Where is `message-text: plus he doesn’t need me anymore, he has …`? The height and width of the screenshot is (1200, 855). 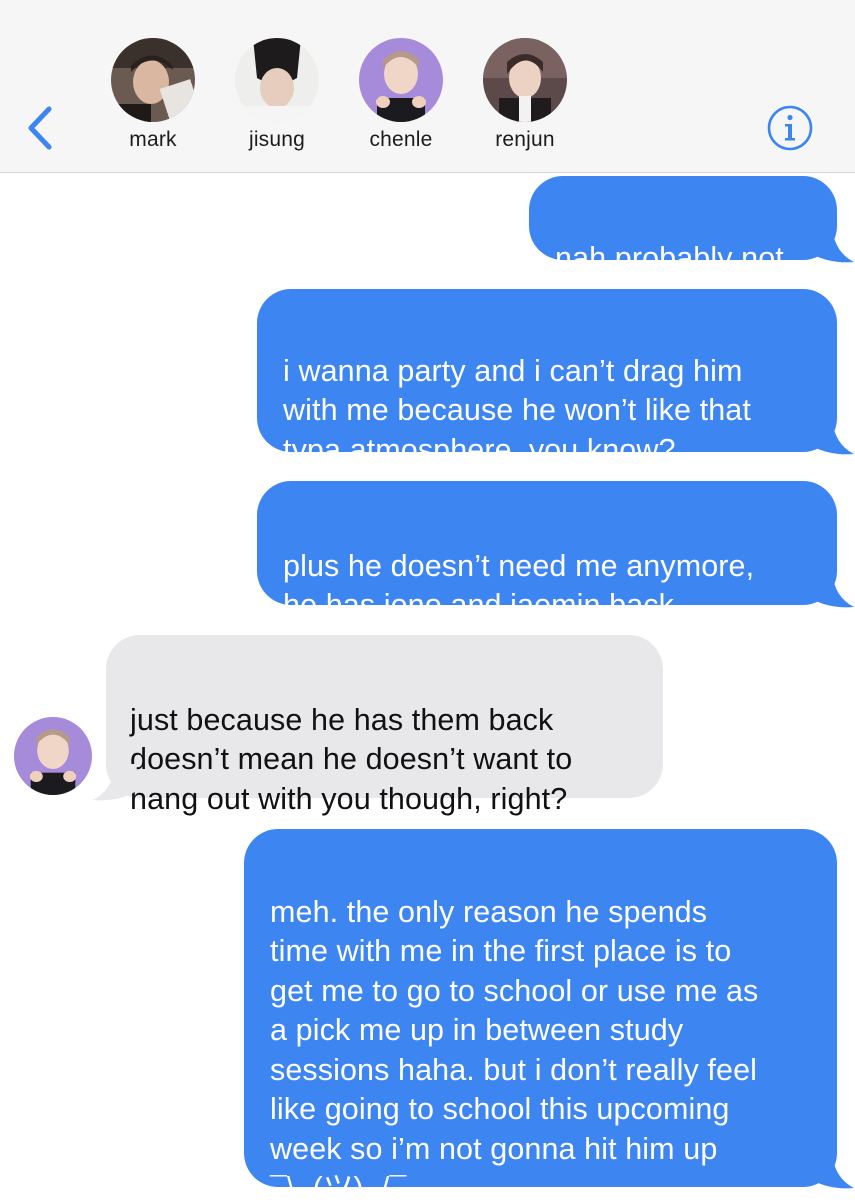
message-text: plus he doesn’t need me anymore, he has … is located at coordinates (519, 585).